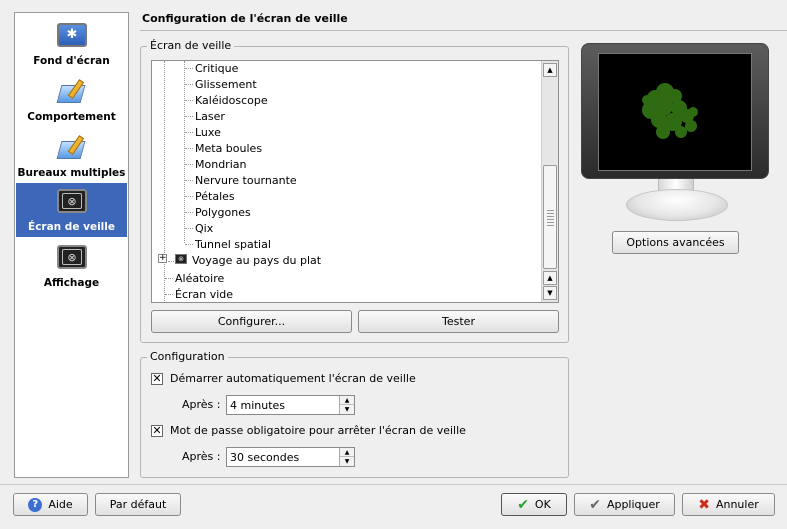 Image resolution: width=787 pixels, height=529 pixels. What do you see at coordinates (71, 117) in the screenshot?
I see `sidebar-item-label: Comportement` at bounding box center [71, 117].